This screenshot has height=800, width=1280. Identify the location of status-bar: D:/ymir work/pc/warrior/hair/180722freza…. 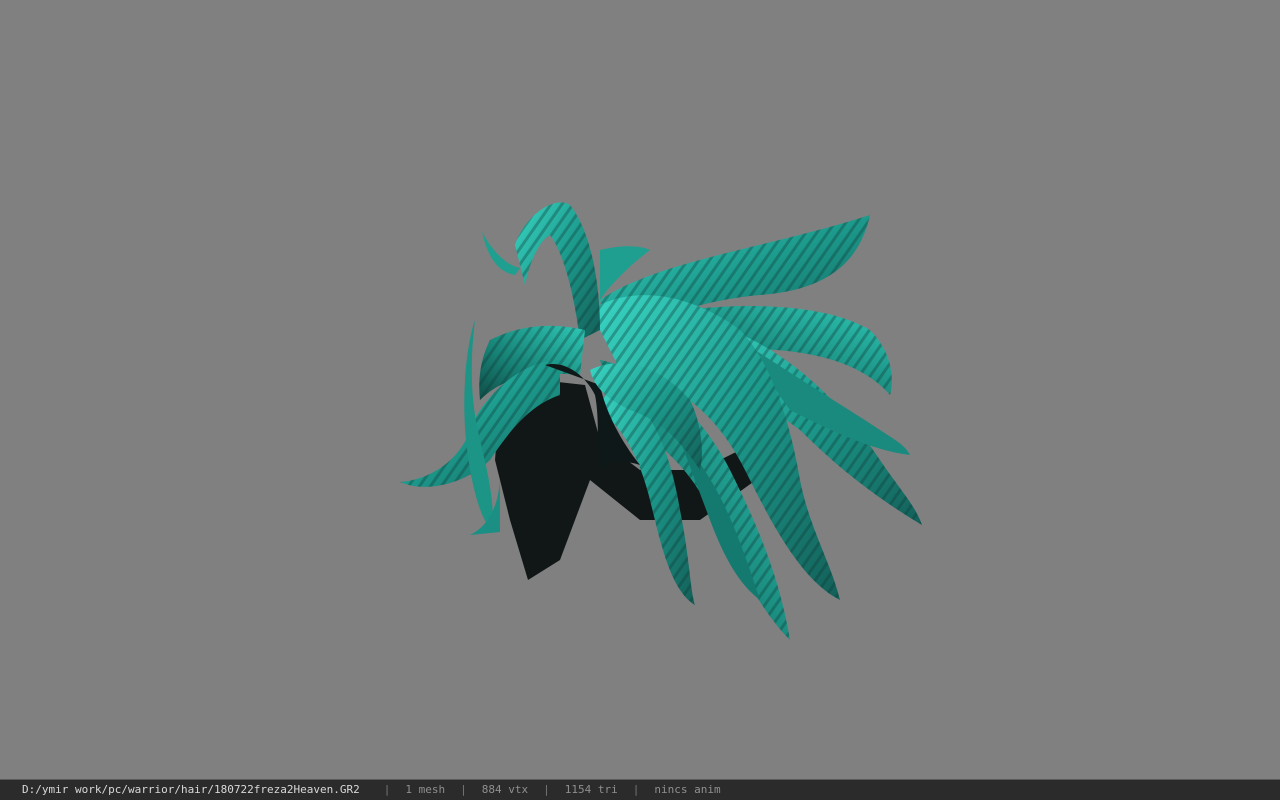
(640, 789).